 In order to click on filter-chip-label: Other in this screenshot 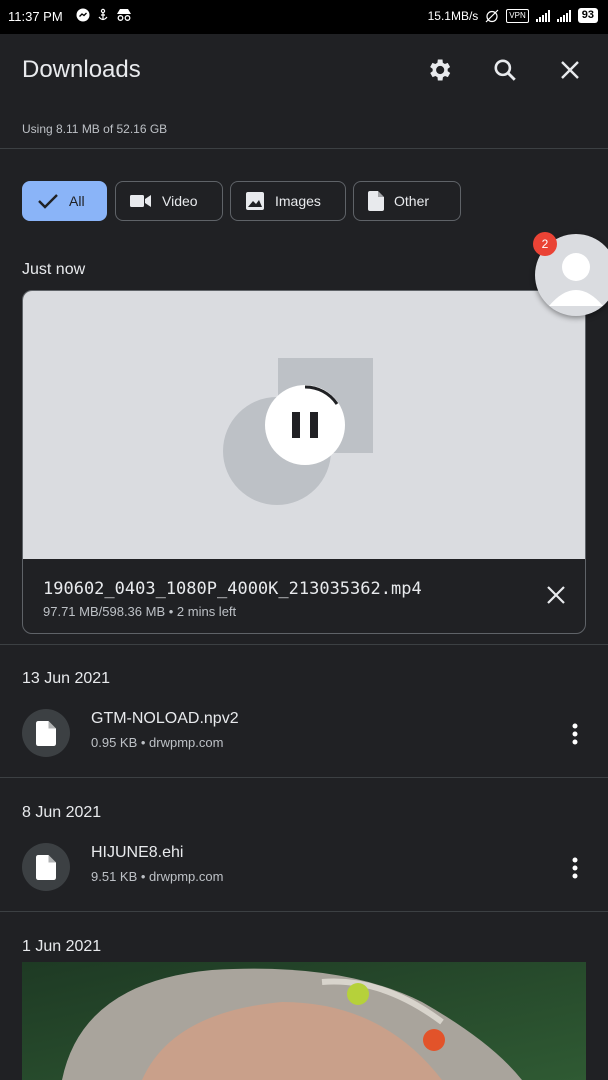, I will do `click(412, 201)`.